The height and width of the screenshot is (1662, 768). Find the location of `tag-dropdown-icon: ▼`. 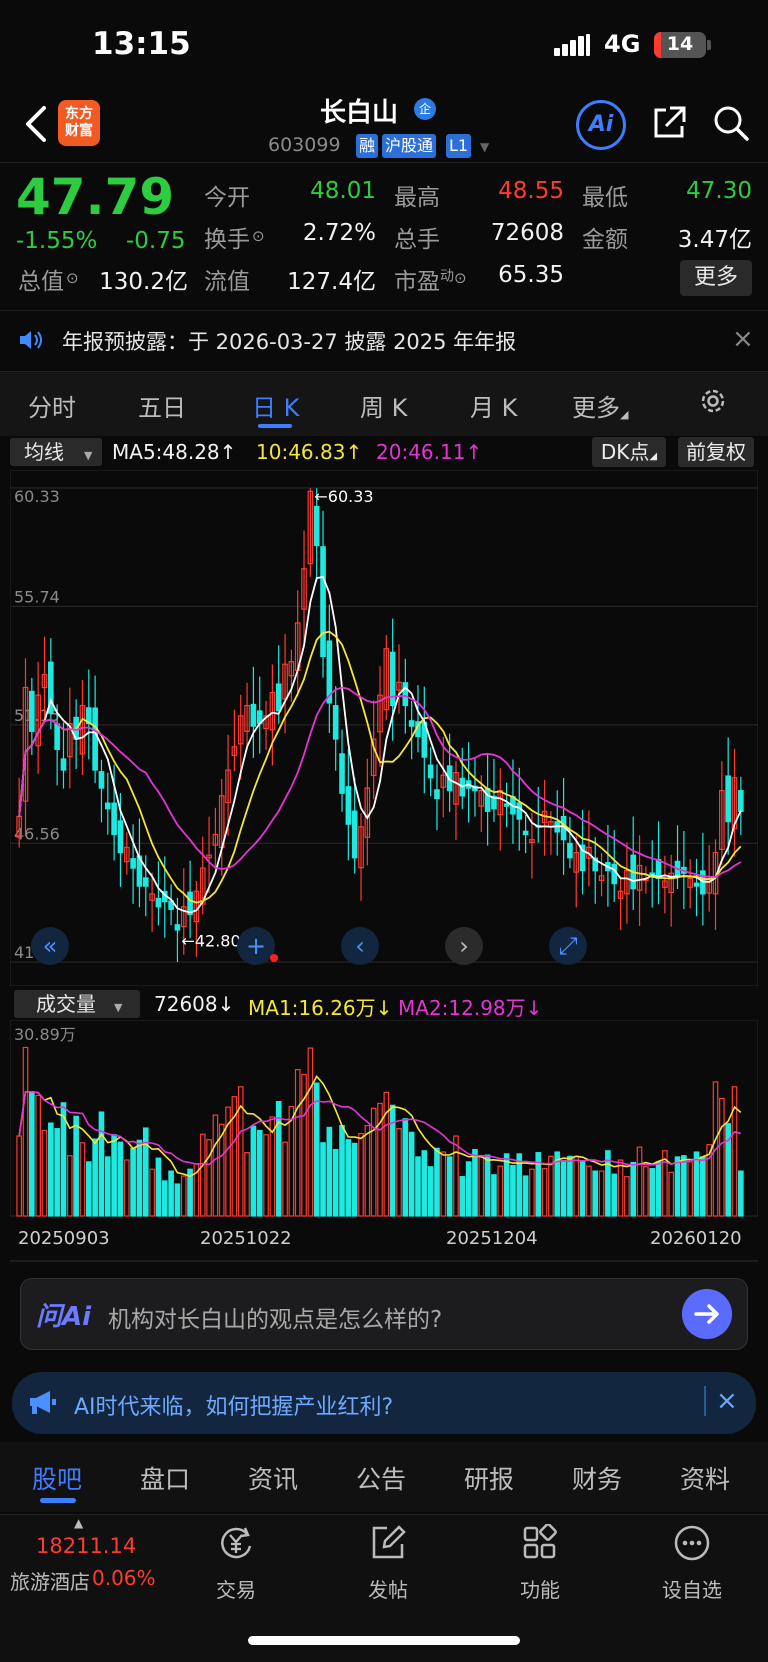

tag-dropdown-icon: ▼ is located at coordinates (484, 147).